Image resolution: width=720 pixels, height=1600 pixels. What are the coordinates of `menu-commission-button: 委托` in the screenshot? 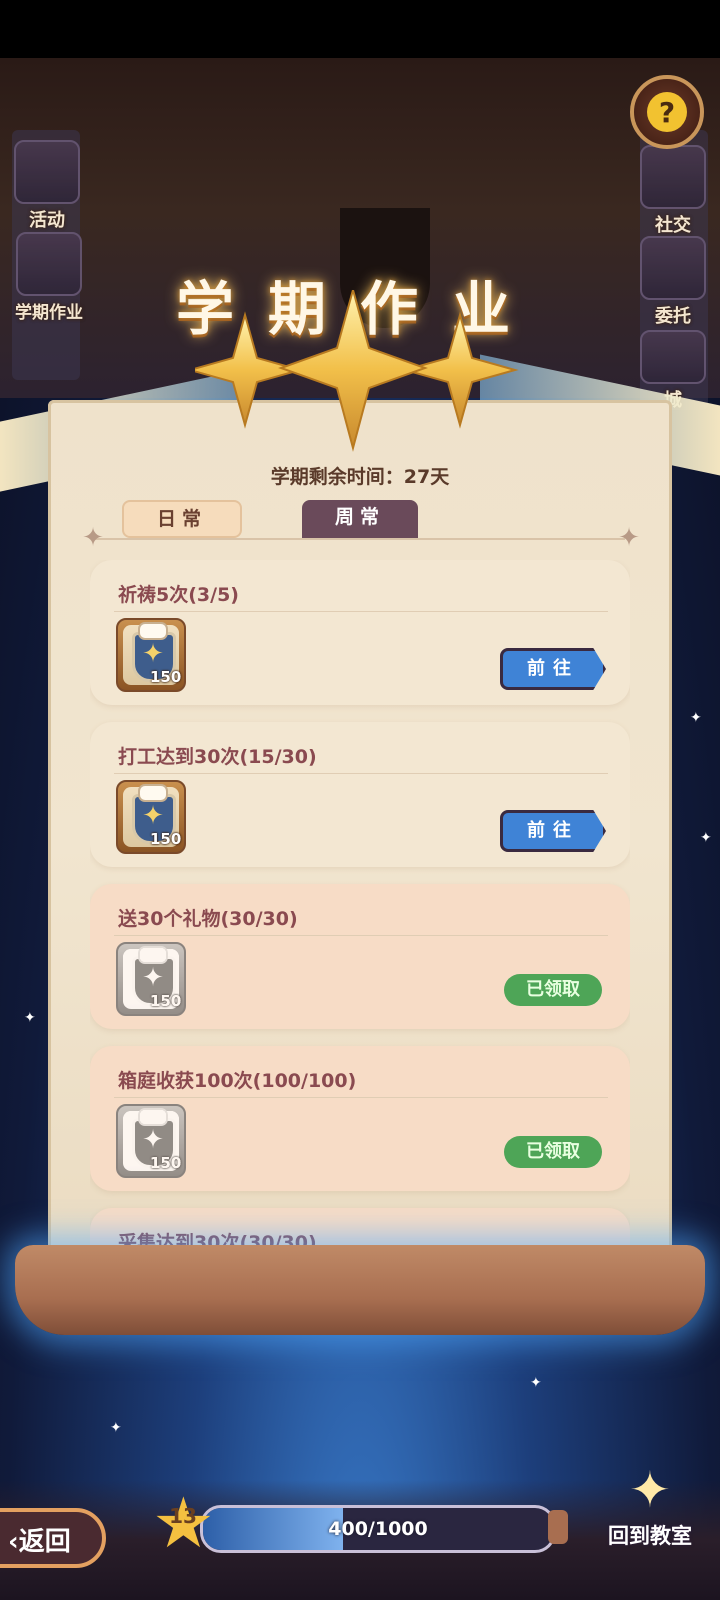 It's located at (673, 282).